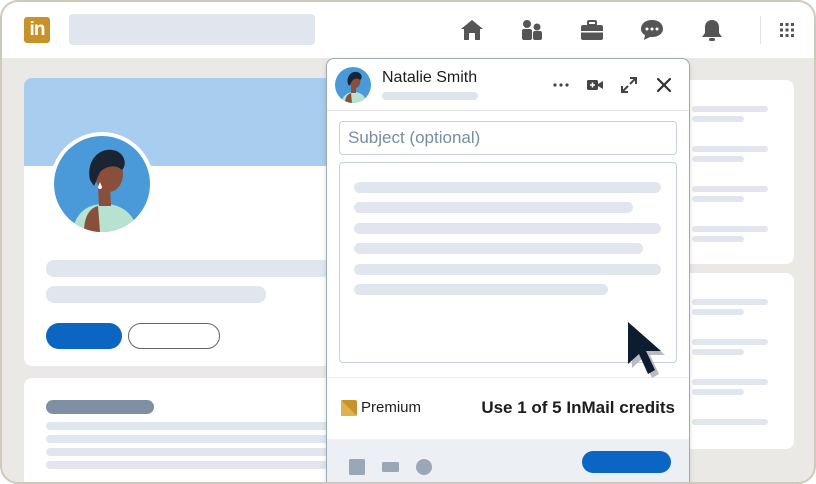 This screenshot has height=484, width=816. I want to click on home-icon, so click(472, 30).